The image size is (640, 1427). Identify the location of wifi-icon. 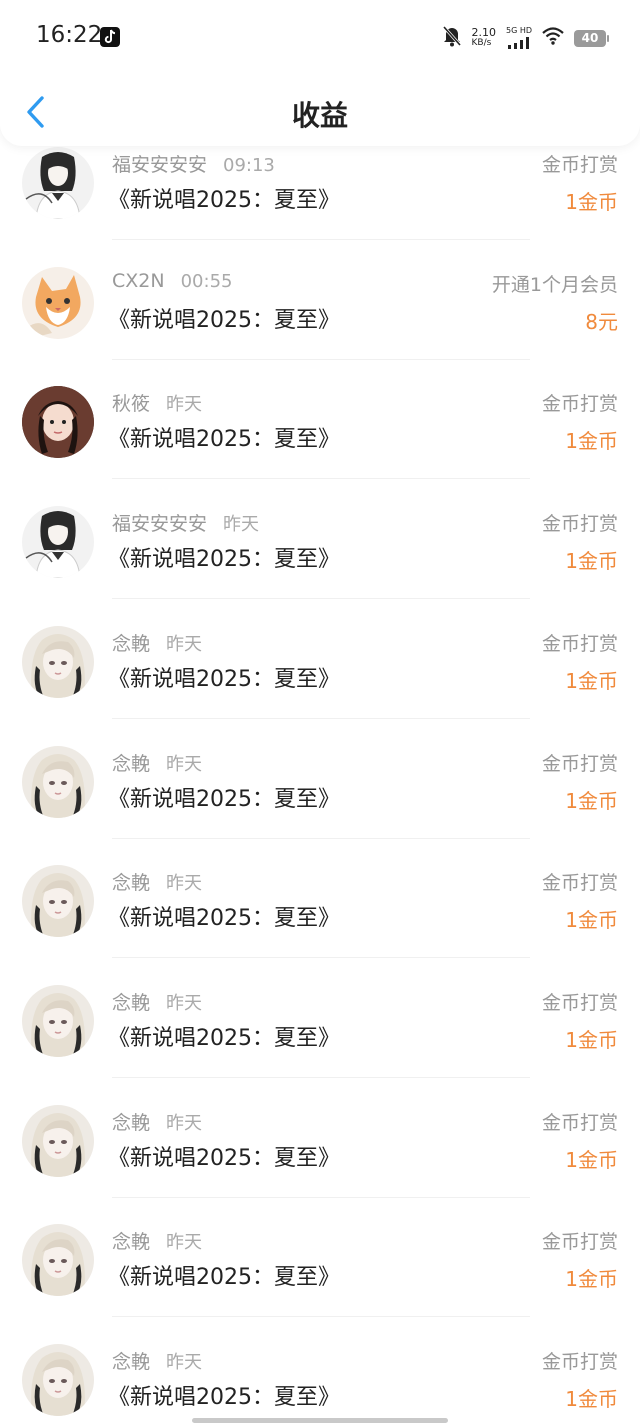
(553, 38).